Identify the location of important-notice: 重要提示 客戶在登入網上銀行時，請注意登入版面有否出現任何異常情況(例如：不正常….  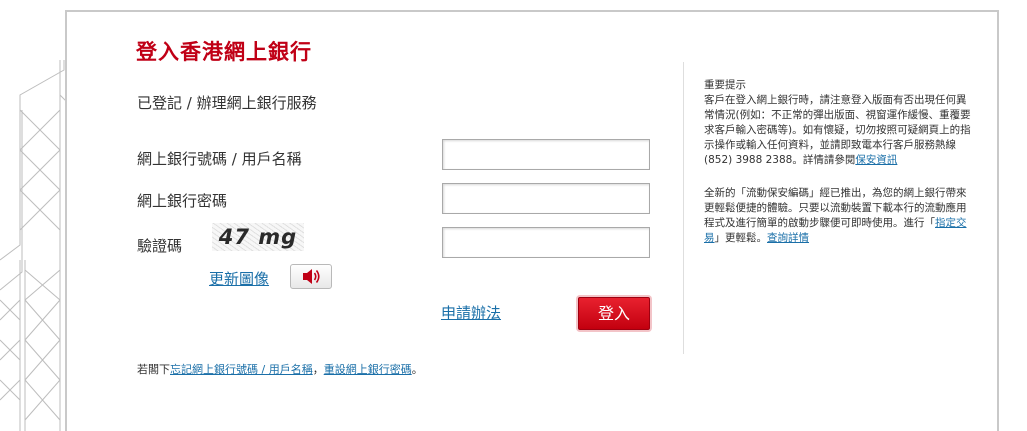
(840, 162).